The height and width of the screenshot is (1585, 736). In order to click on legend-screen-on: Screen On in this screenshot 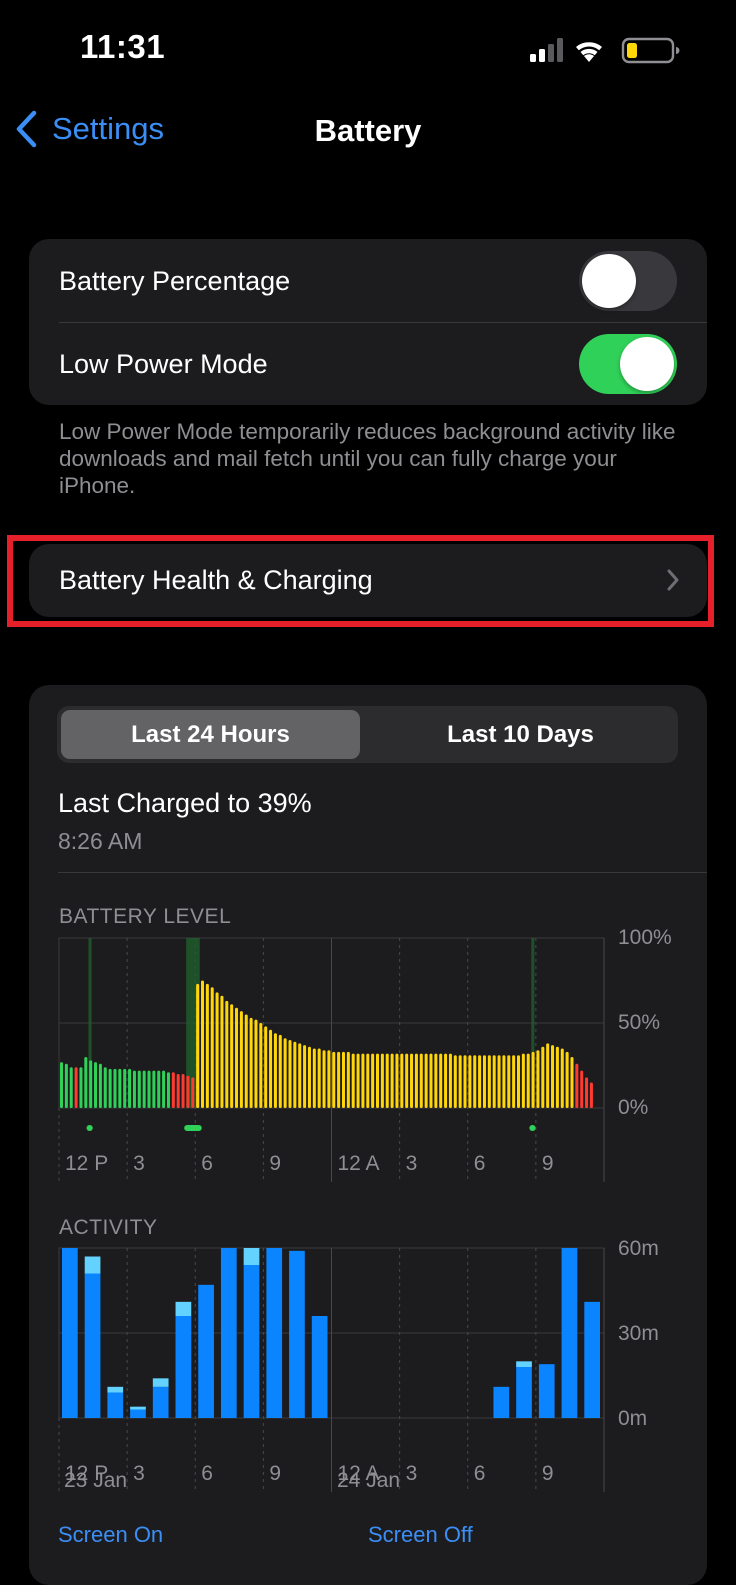, I will do `click(110, 1535)`.